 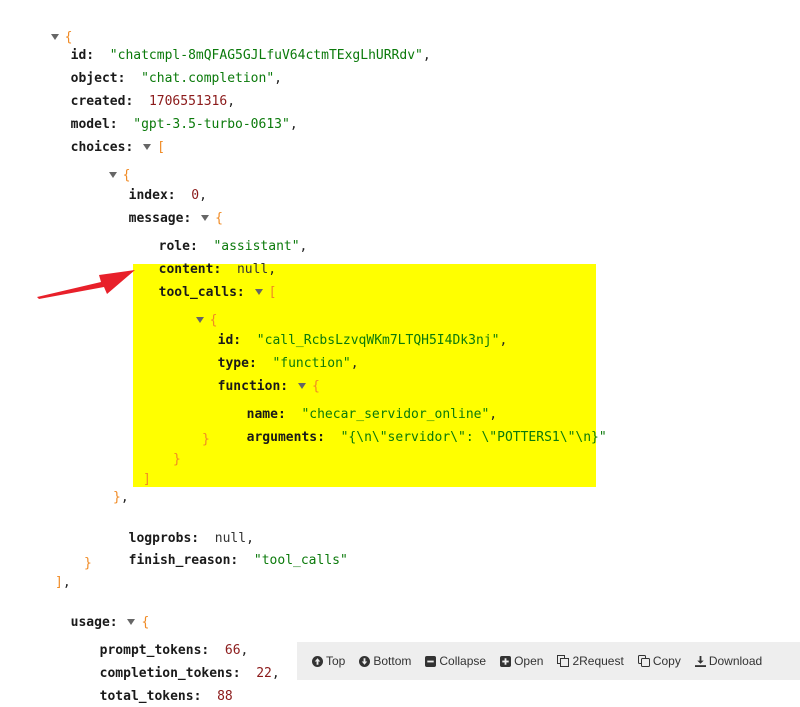 What do you see at coordinates (86, 284) in the screenshot?
I see `red-arrow-annotation` at bounding box center [86, 284].